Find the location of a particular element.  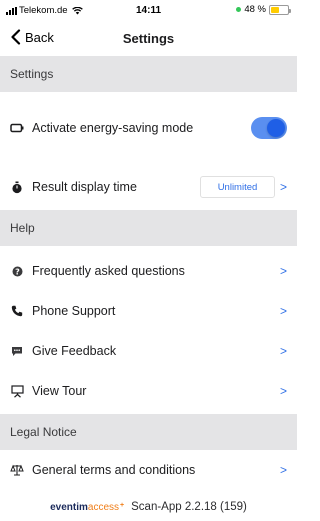

tour-row: View Tour > is located at coordinates (148, 391).